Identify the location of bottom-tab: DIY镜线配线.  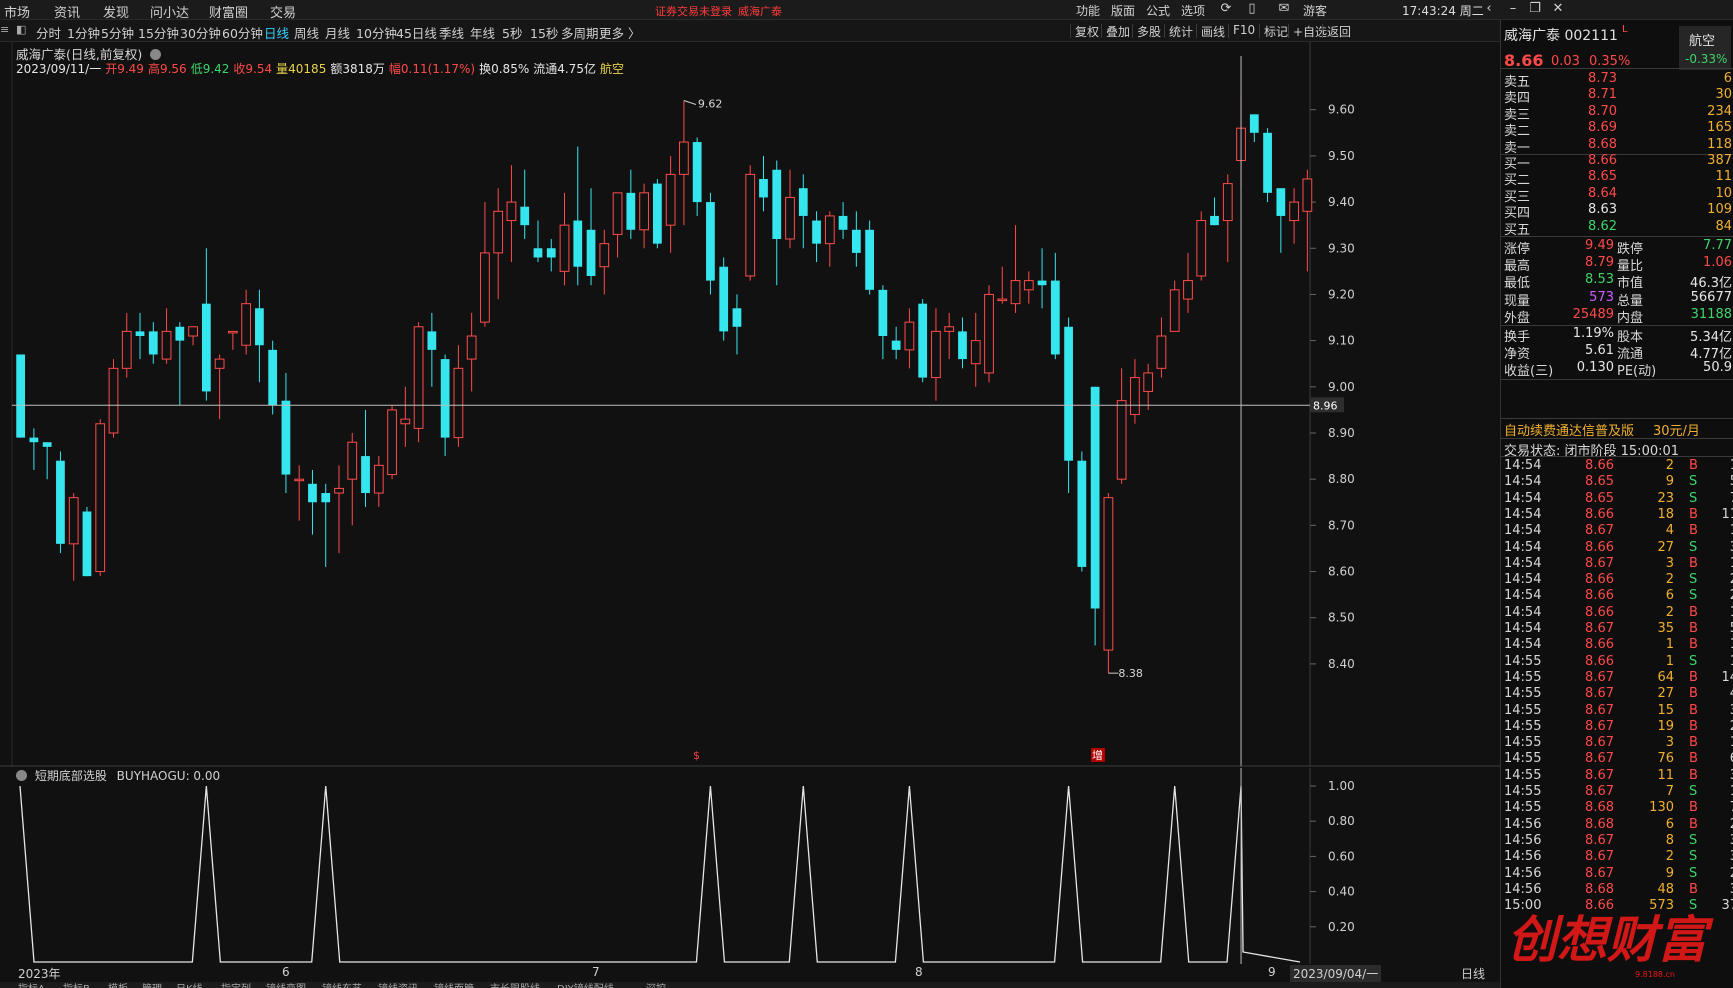
(585, 985).